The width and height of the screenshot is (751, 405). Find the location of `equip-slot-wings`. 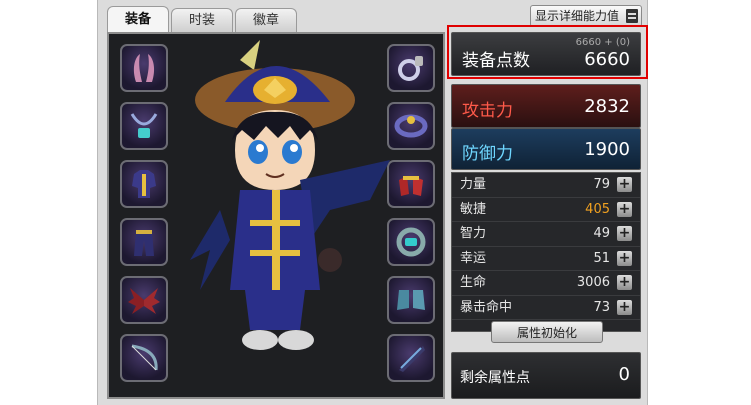

equip-slot-wings is located at coordinates (144, 300).